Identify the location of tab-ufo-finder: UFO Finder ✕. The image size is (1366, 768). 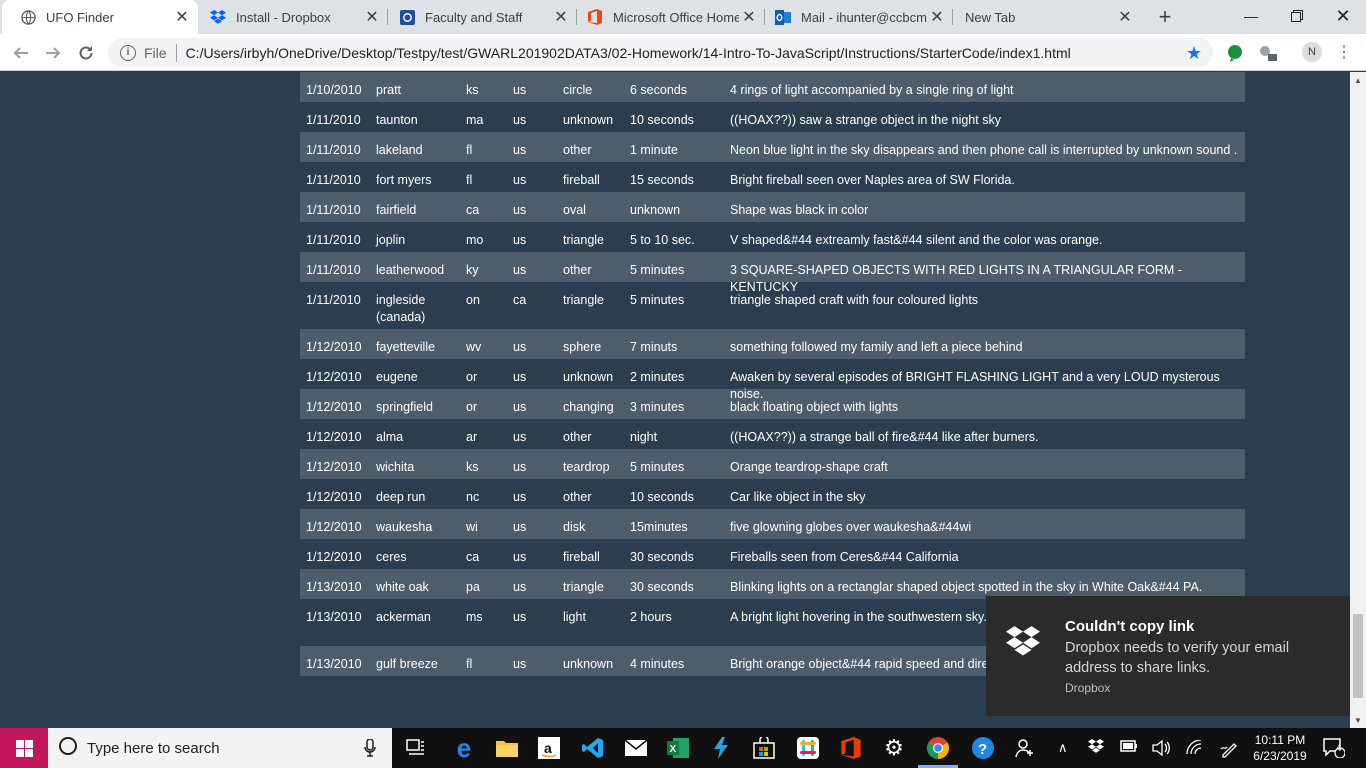
(100, 17).